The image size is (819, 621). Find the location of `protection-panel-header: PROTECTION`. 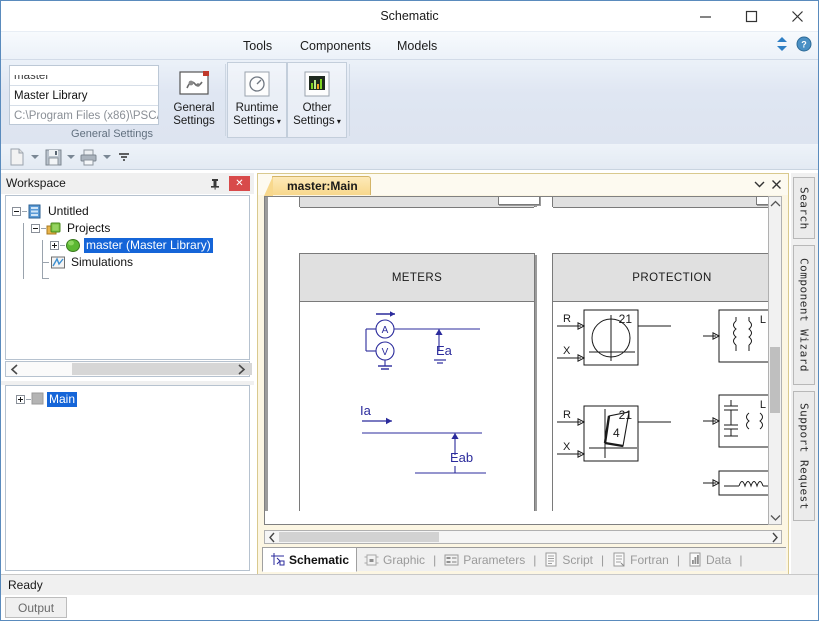

protection-panel-header: PROTECTION is located at coordinates (660, 278).